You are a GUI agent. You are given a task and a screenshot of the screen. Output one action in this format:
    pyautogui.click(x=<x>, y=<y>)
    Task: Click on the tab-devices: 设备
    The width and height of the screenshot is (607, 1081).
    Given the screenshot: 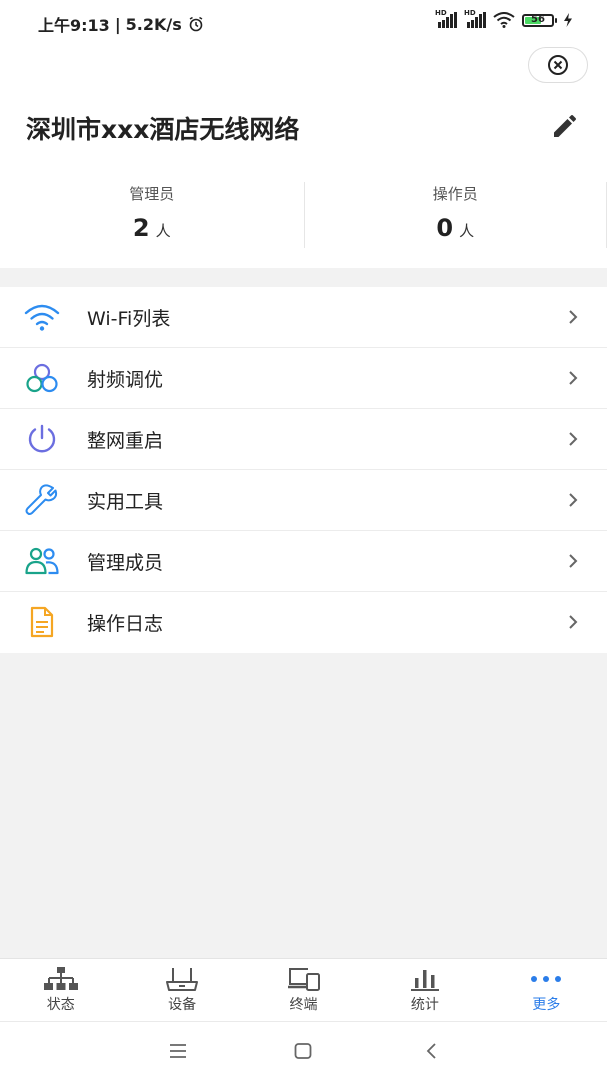 What is the action you would take?
    pyautogui.click(x=181, y=990)
    